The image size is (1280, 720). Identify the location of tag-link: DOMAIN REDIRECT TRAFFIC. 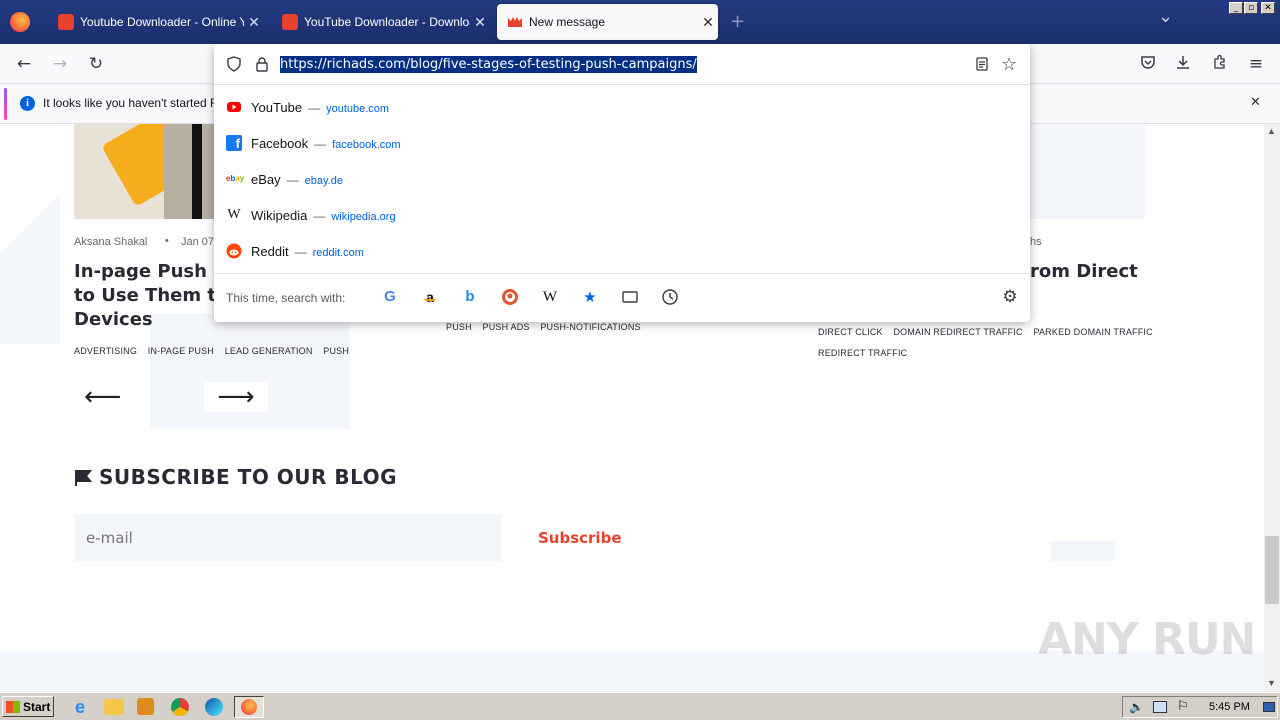
(957, 332).